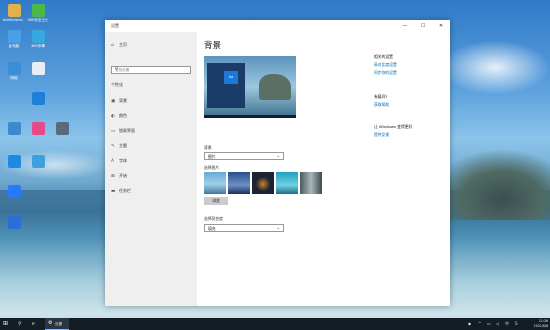 Image resolution: width=550 pixels, height=330 pixels. Describe the element at coordinates (112, 45) in the screenshot. I see `home-icon: ⌂` at that location.